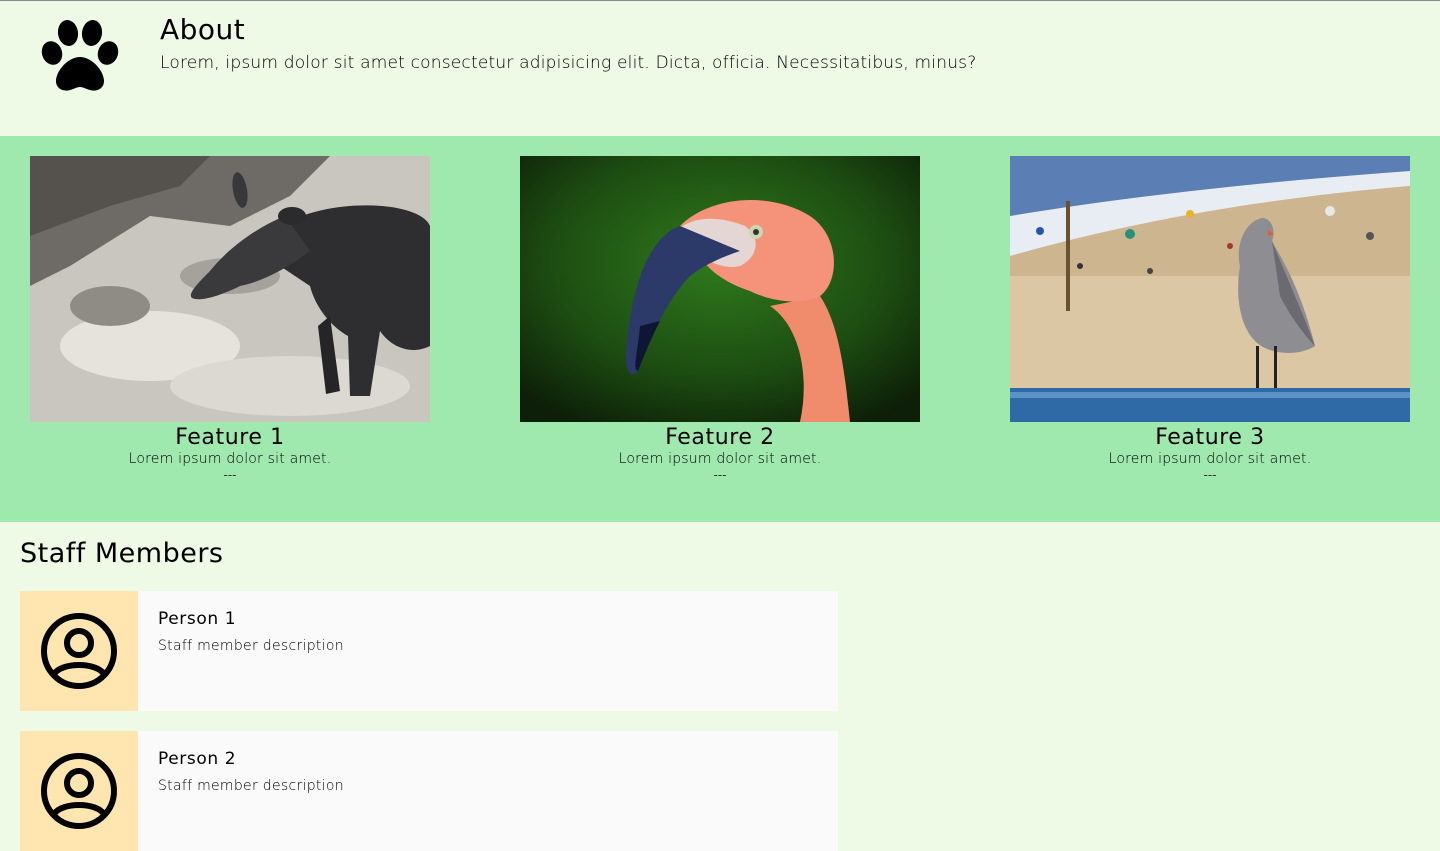 The image size is (1440, 851). I want to click on staff-card-1: Person 1 Staff member description, so click(429, 651).